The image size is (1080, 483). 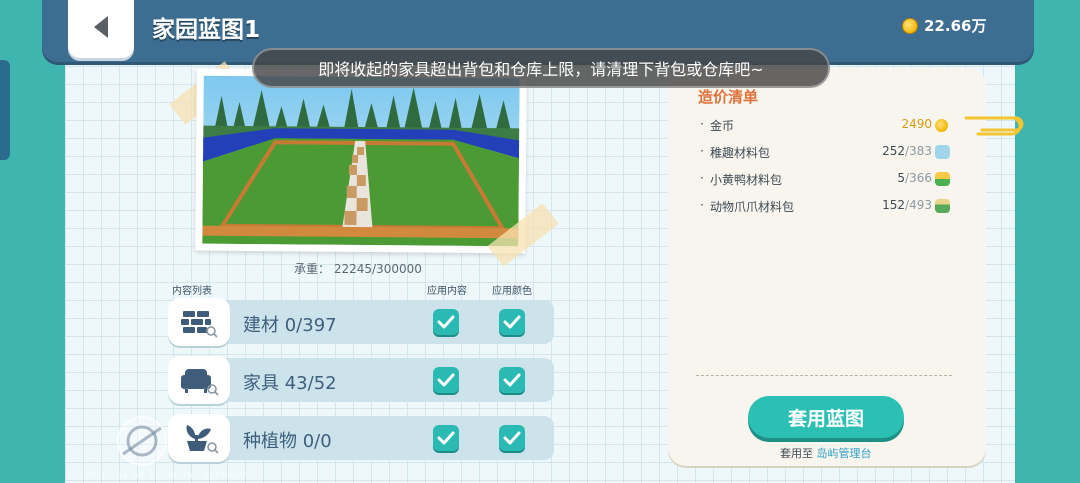 I want to click on list-item-plants: 种植物 0/0, so click(x=361, y=438).